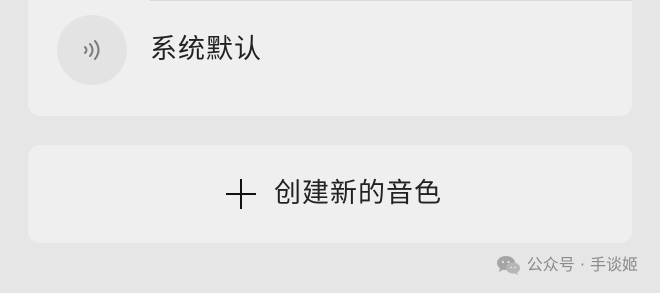  I want to click on list-divider, so click(391, 0).